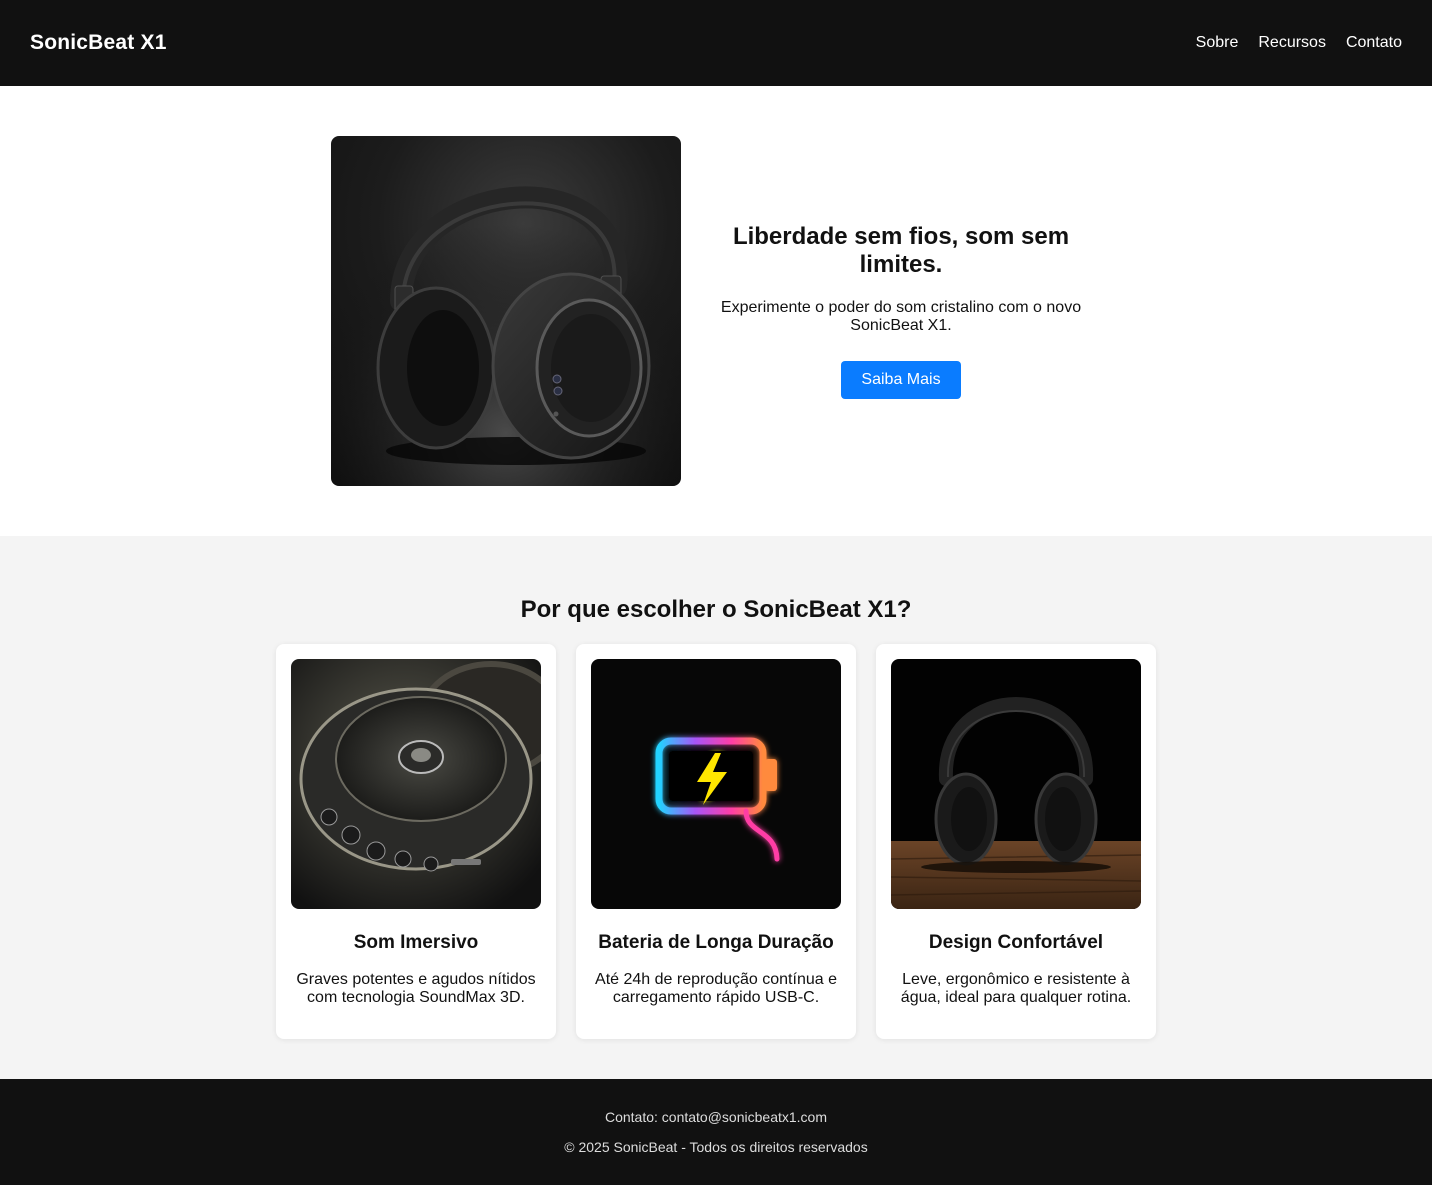 Image resolution: width=1432 pixels, height=1185 pixels. Describe the element at coordinates (98, 43) in the screenshot. I see `brand-logo: SonicBeat X1` at that location.